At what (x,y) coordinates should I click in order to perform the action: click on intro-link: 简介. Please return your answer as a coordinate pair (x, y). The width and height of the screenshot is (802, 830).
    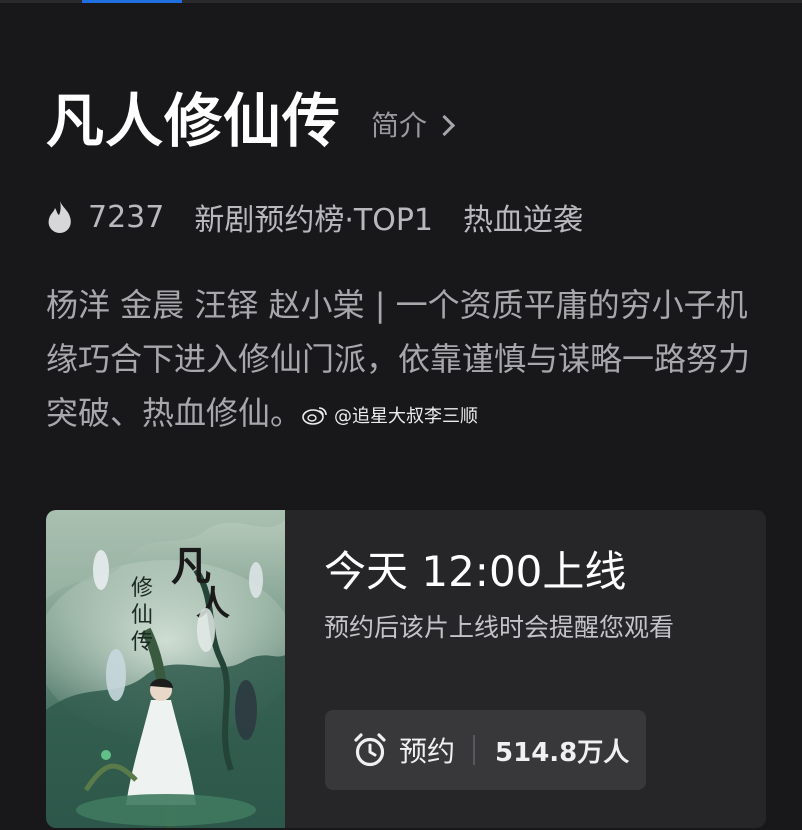
    Looking at the image, I should click on (413, 124).